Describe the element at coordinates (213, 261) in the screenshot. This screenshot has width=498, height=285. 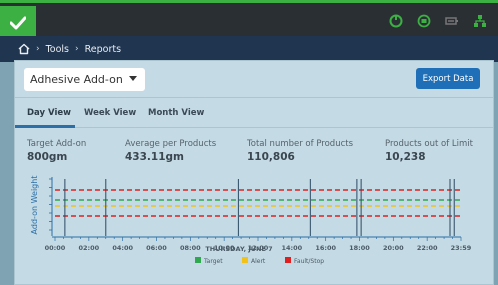
I see `legend-label: Target` at that location.